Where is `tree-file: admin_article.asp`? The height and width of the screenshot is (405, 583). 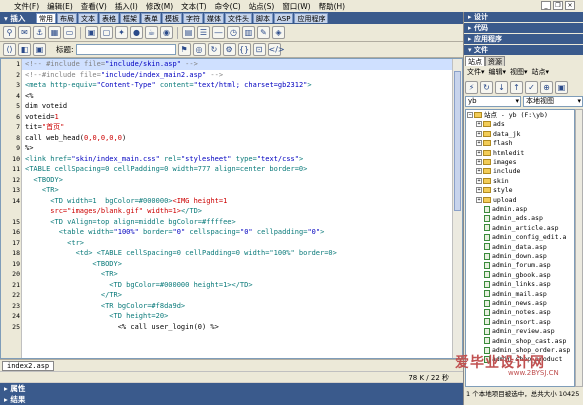 tree-file: admin_article.asp is located at coordinates (521, 228).